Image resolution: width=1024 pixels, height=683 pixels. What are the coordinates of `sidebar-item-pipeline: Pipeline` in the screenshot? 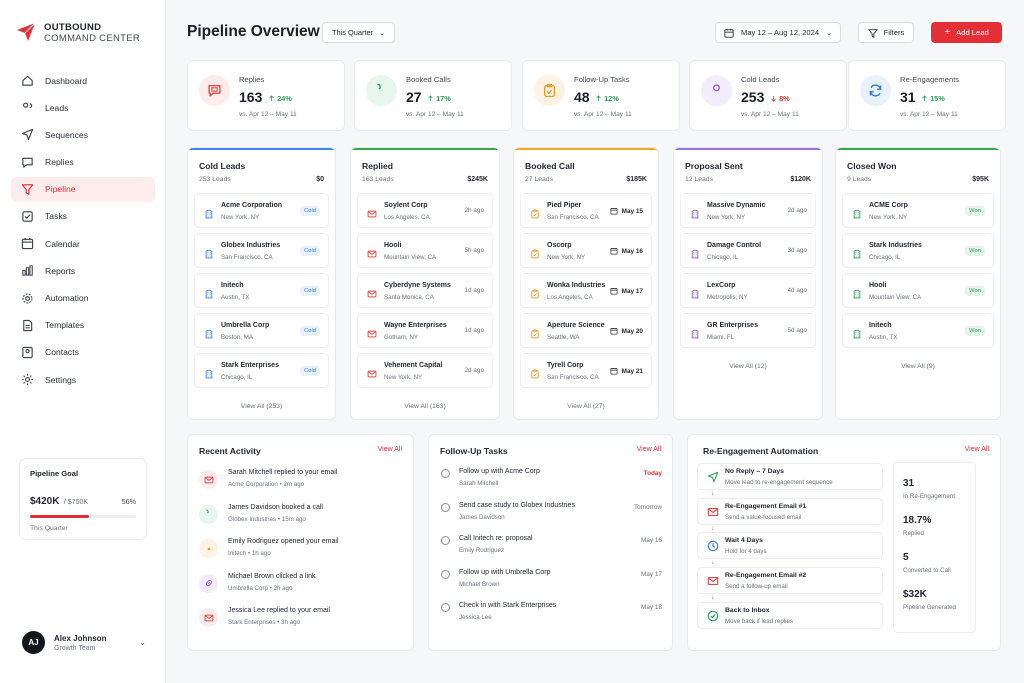 It's located at (83, 189).